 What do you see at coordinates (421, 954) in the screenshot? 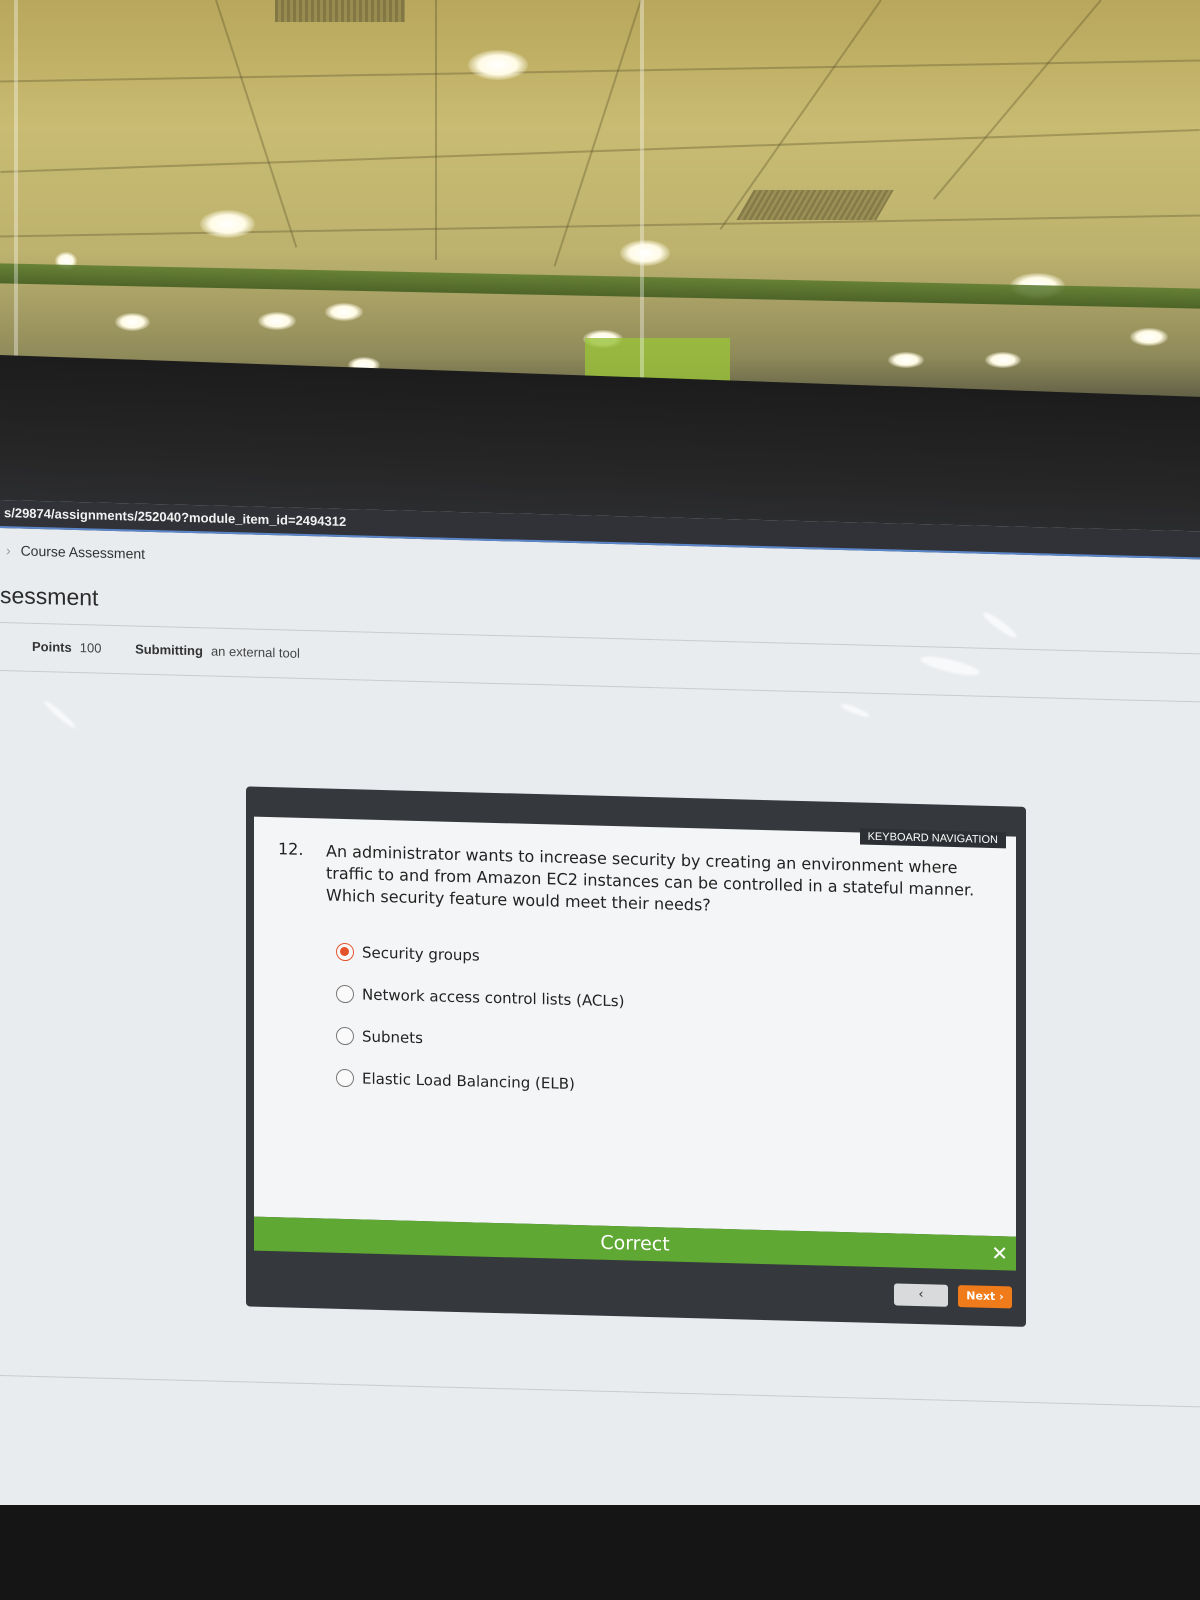
I see `answer-option-label: Security groups` at bounding box center [421, 954].